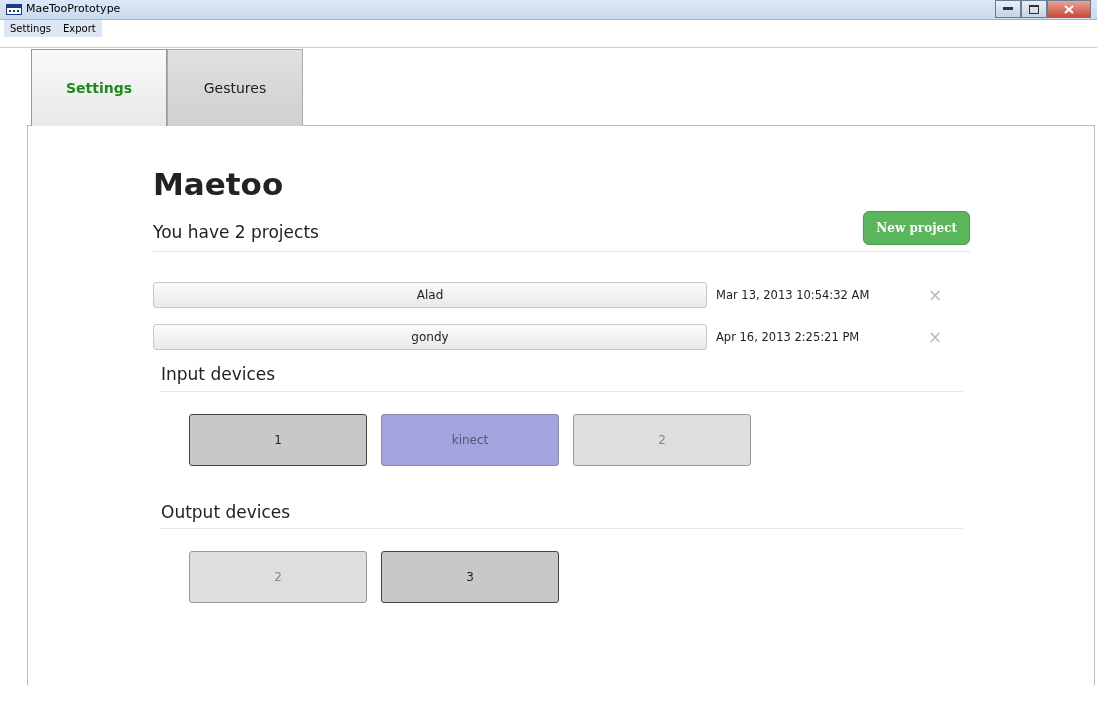 The width and height of the screenshot is (1097, 712). I want to click on section-title: Output devices, so click(562, 515).